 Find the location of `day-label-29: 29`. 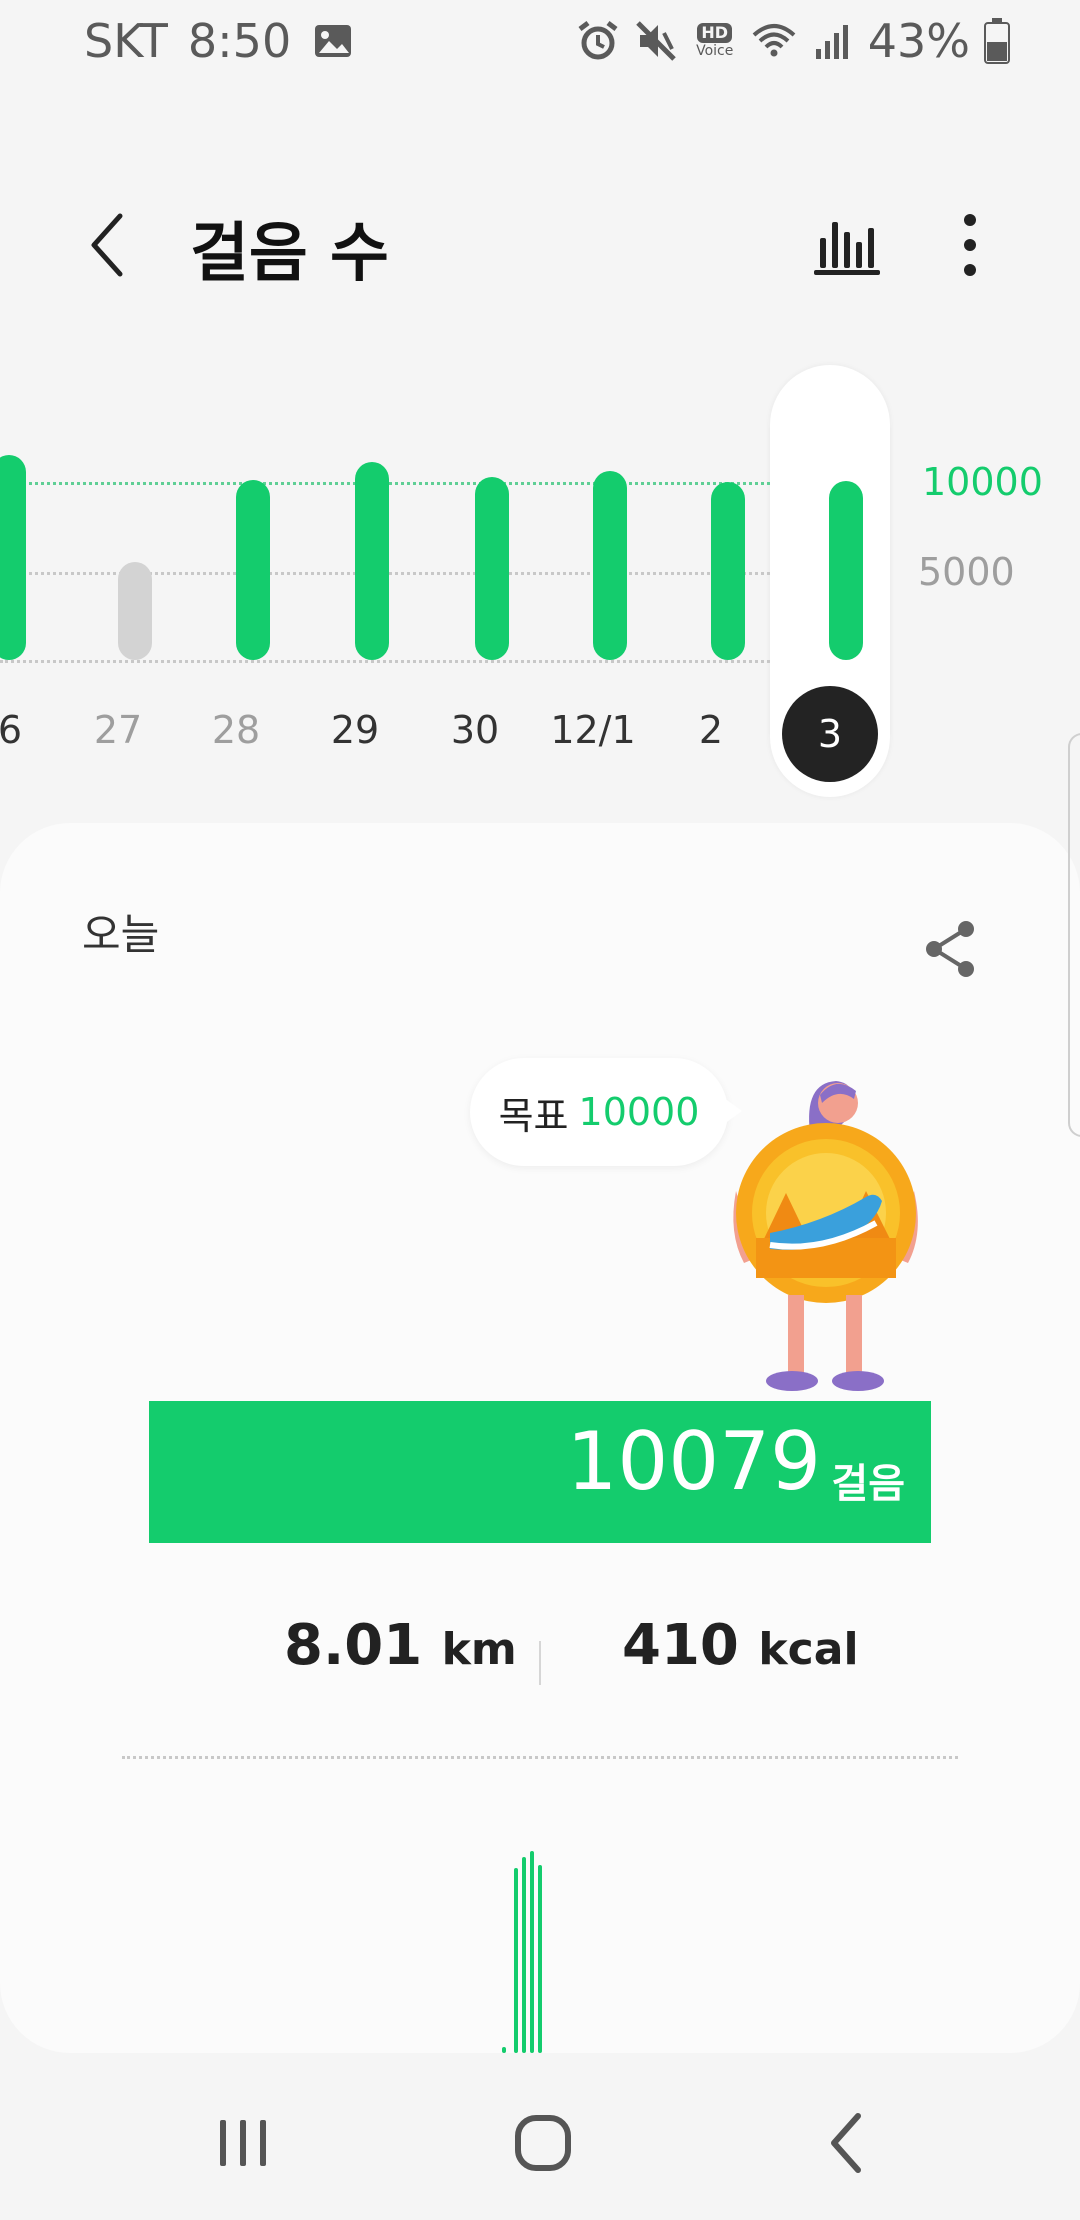

day-label-29: 29 is located at coordinates (355, 730).